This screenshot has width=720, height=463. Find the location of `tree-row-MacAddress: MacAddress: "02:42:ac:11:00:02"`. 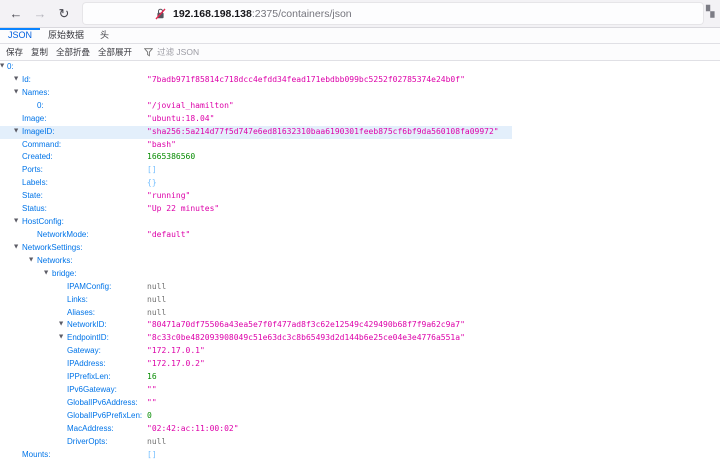

tree-row-MacAddress: MacAddress: "02:42:ac:11:00:02" is located at coordinates (360, 429).